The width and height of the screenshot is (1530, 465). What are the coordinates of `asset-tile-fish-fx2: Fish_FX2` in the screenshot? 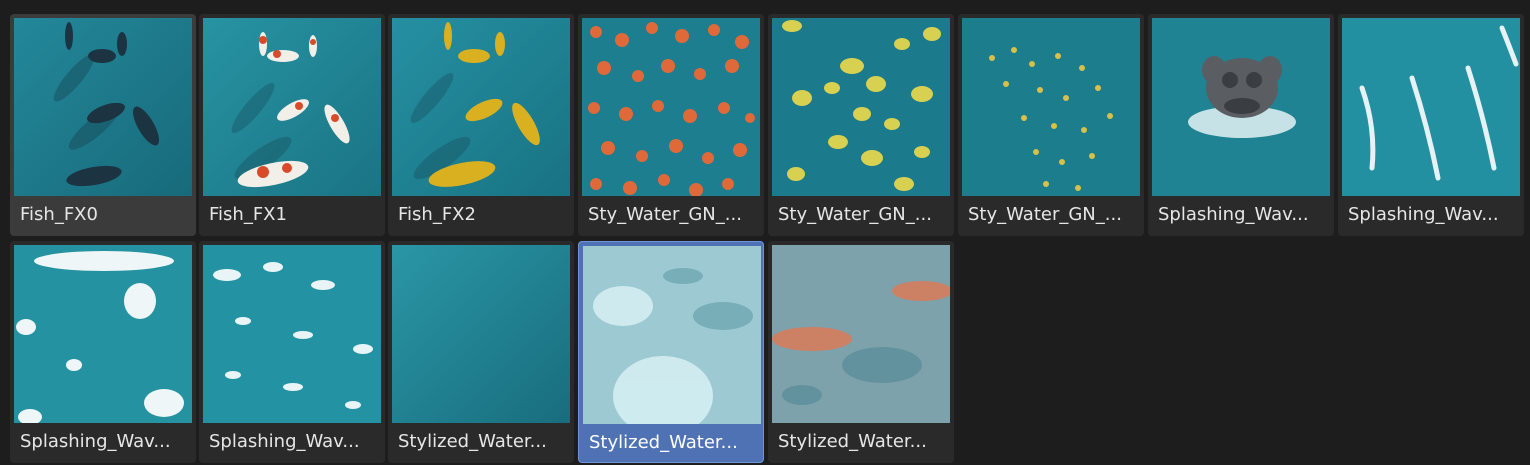 It's located at (481, 125).